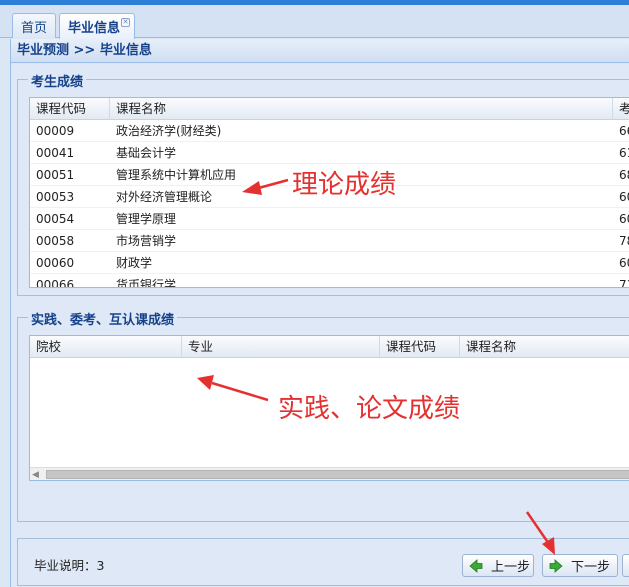 This screenshot has height=587, width=629. What do you see at coordinates (329, 241) in the screenshot?
I see `table-row: 00058 市场营销学 78` at bounding box center [329, 241].